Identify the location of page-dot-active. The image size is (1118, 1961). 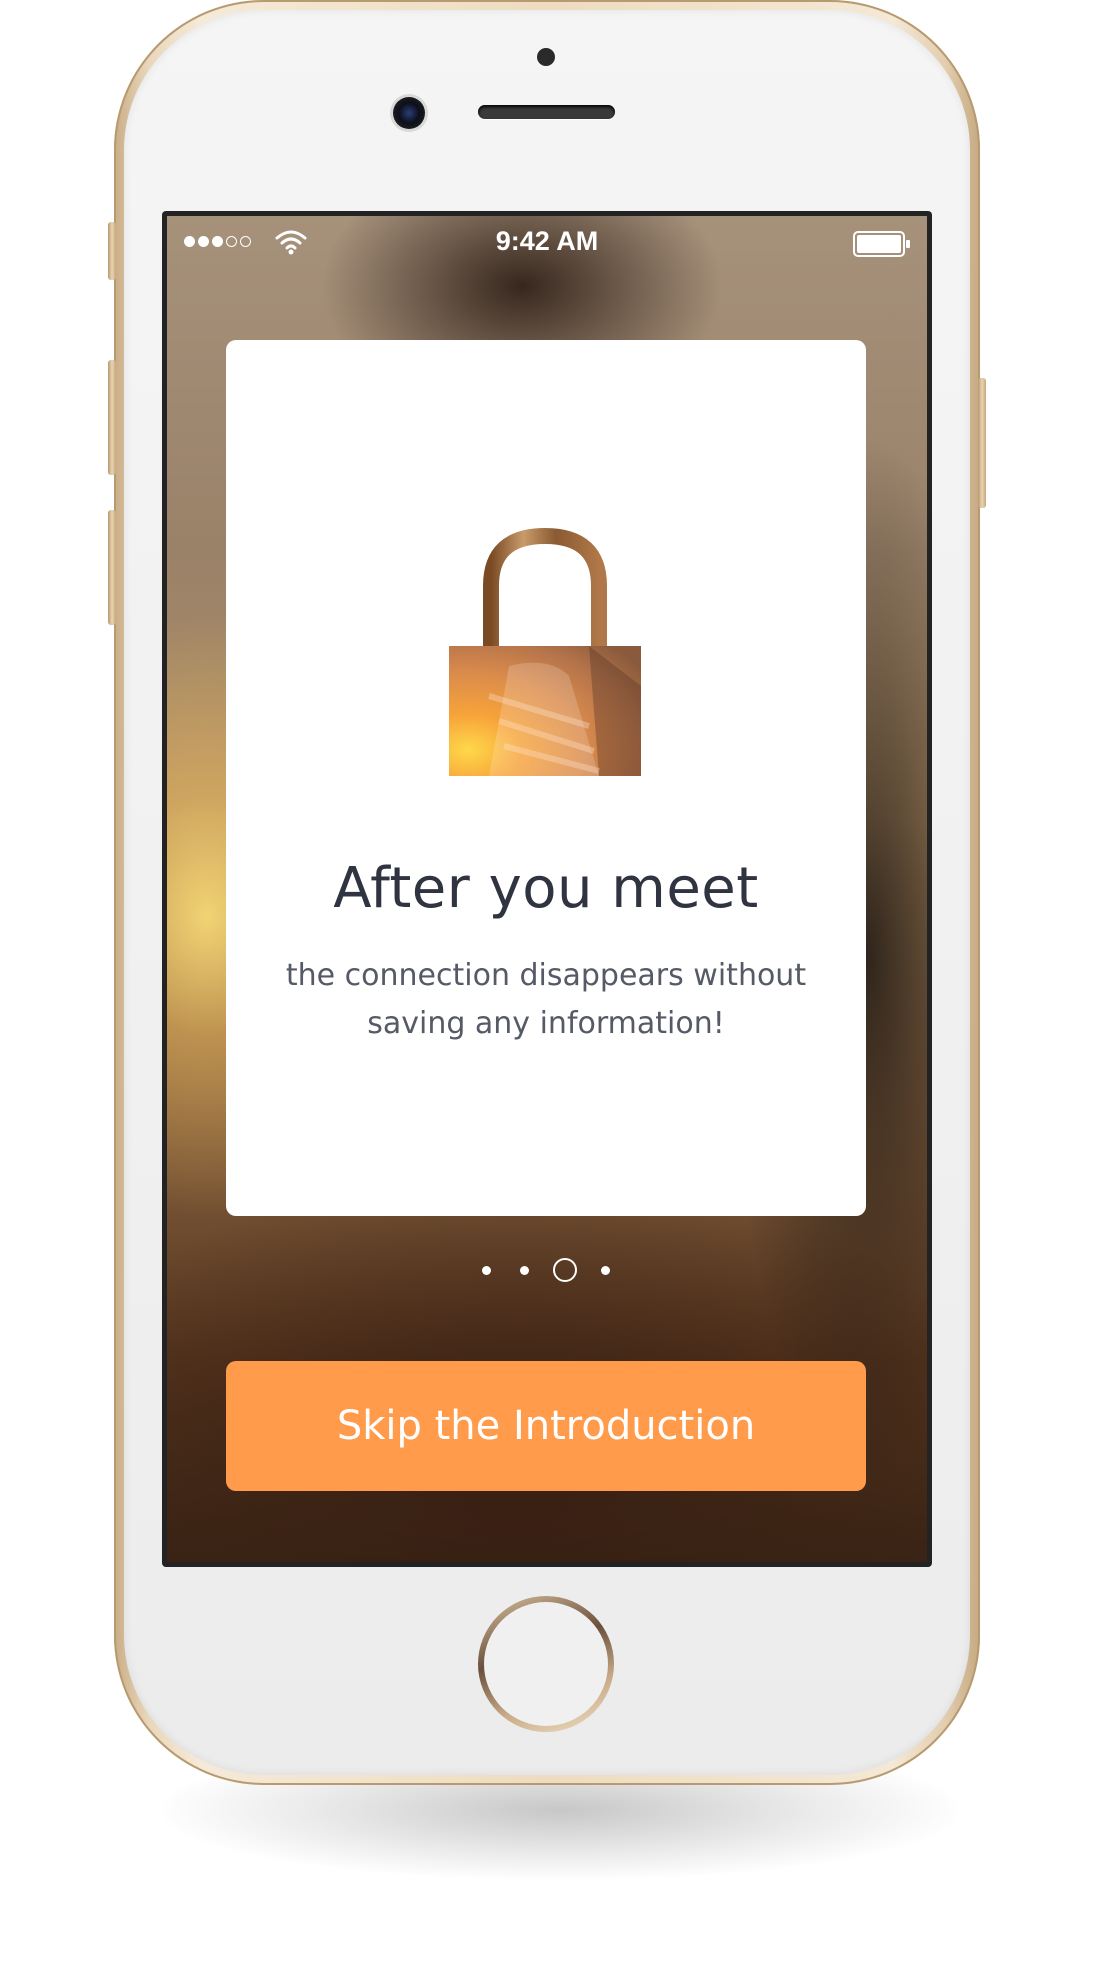
(565, 1270).